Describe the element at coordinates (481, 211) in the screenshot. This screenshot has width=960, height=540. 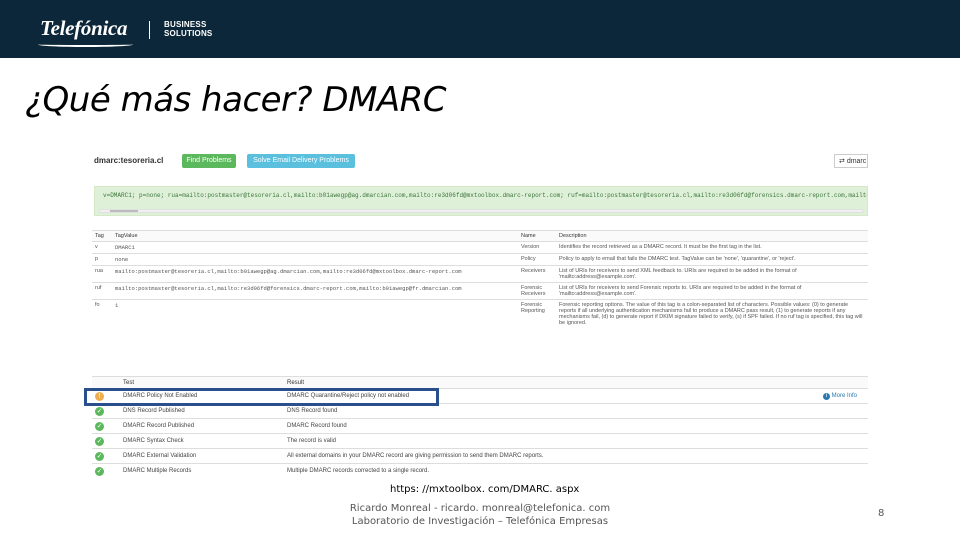
I see `record-scrollbar` at that location.